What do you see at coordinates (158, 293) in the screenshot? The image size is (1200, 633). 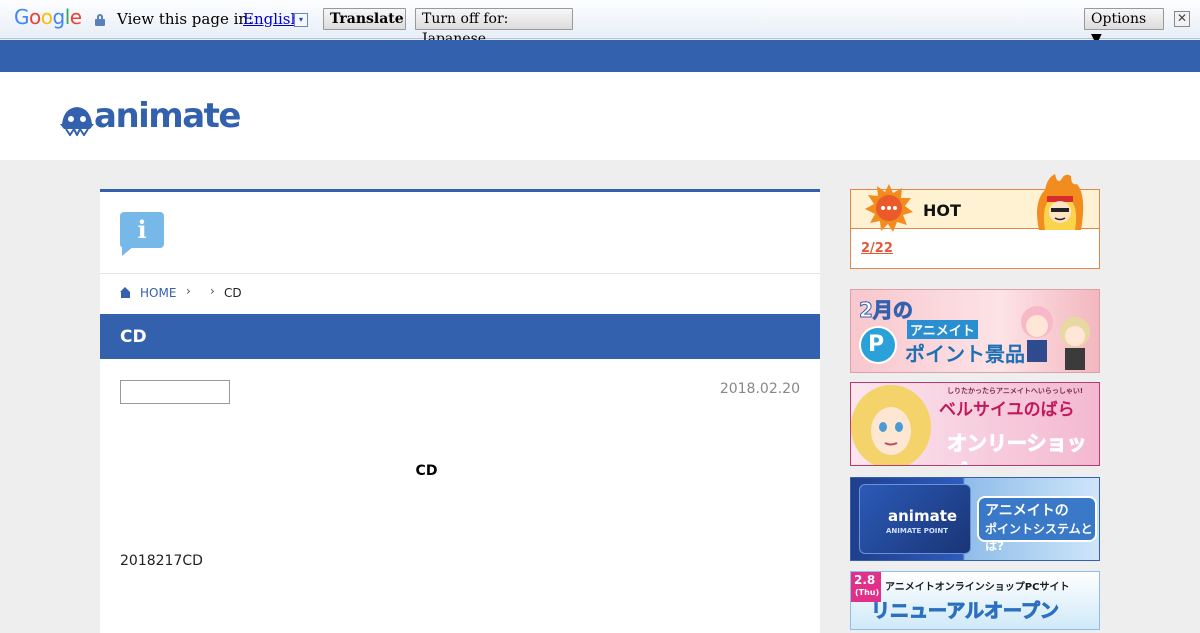 I see `breadcrumb-home-link: HOME` at bounding box center [158, 293].